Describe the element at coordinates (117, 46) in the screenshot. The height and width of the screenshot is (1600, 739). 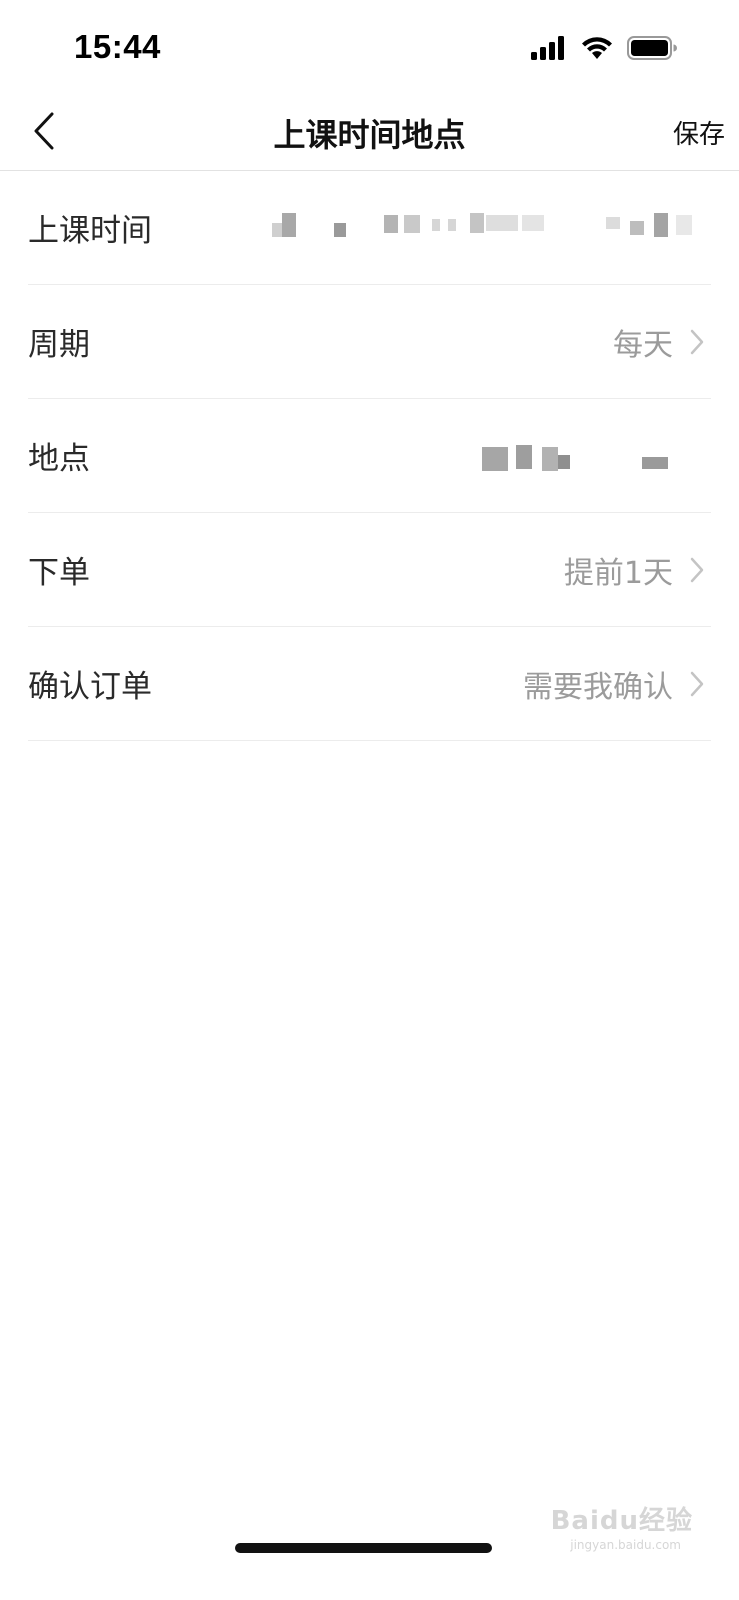
I see `status-time: 15:44` at that location.